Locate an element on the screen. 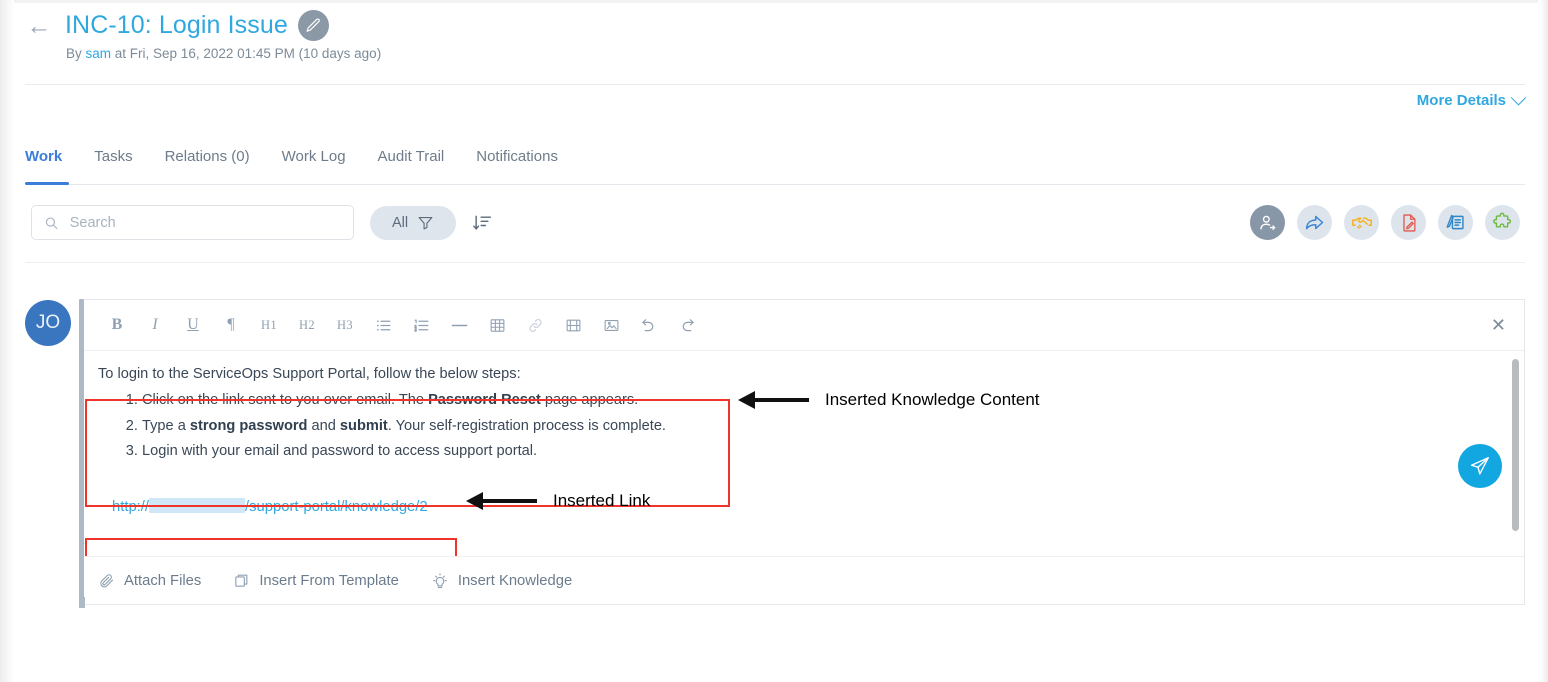 The width and height of the screenshot is (1548, 682). redo-icon is located at coordinates (687, 325).